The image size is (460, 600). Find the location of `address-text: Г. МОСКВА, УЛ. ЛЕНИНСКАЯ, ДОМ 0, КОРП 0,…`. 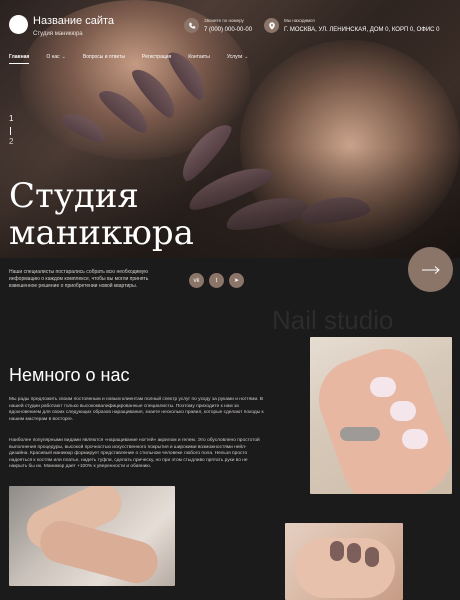

address-text: Г. МОСКВА, УЛ. ЛЕНИНСКАЯ, ДОМ 0, КОРП 0,… is located at coordinates (362, 30).